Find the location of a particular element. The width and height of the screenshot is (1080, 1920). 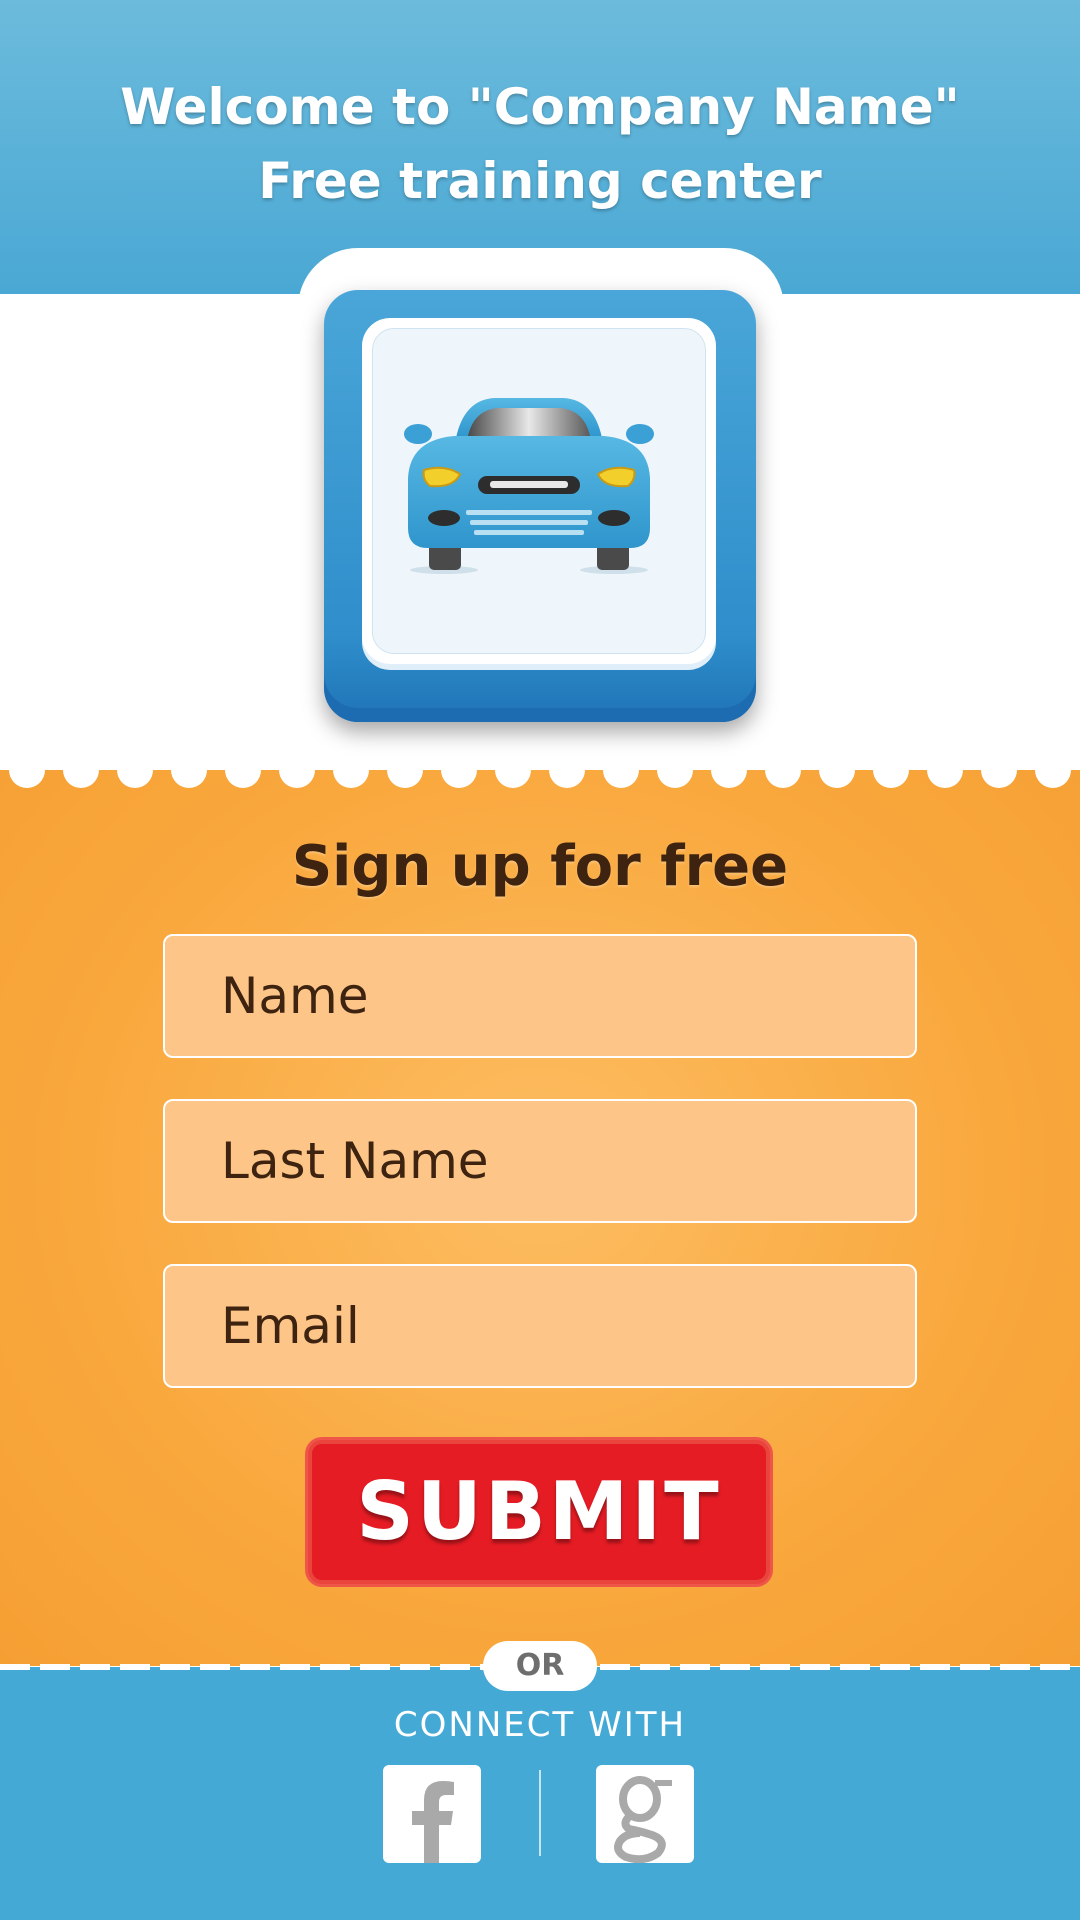

google-button is located at coordinates (645, 1814).